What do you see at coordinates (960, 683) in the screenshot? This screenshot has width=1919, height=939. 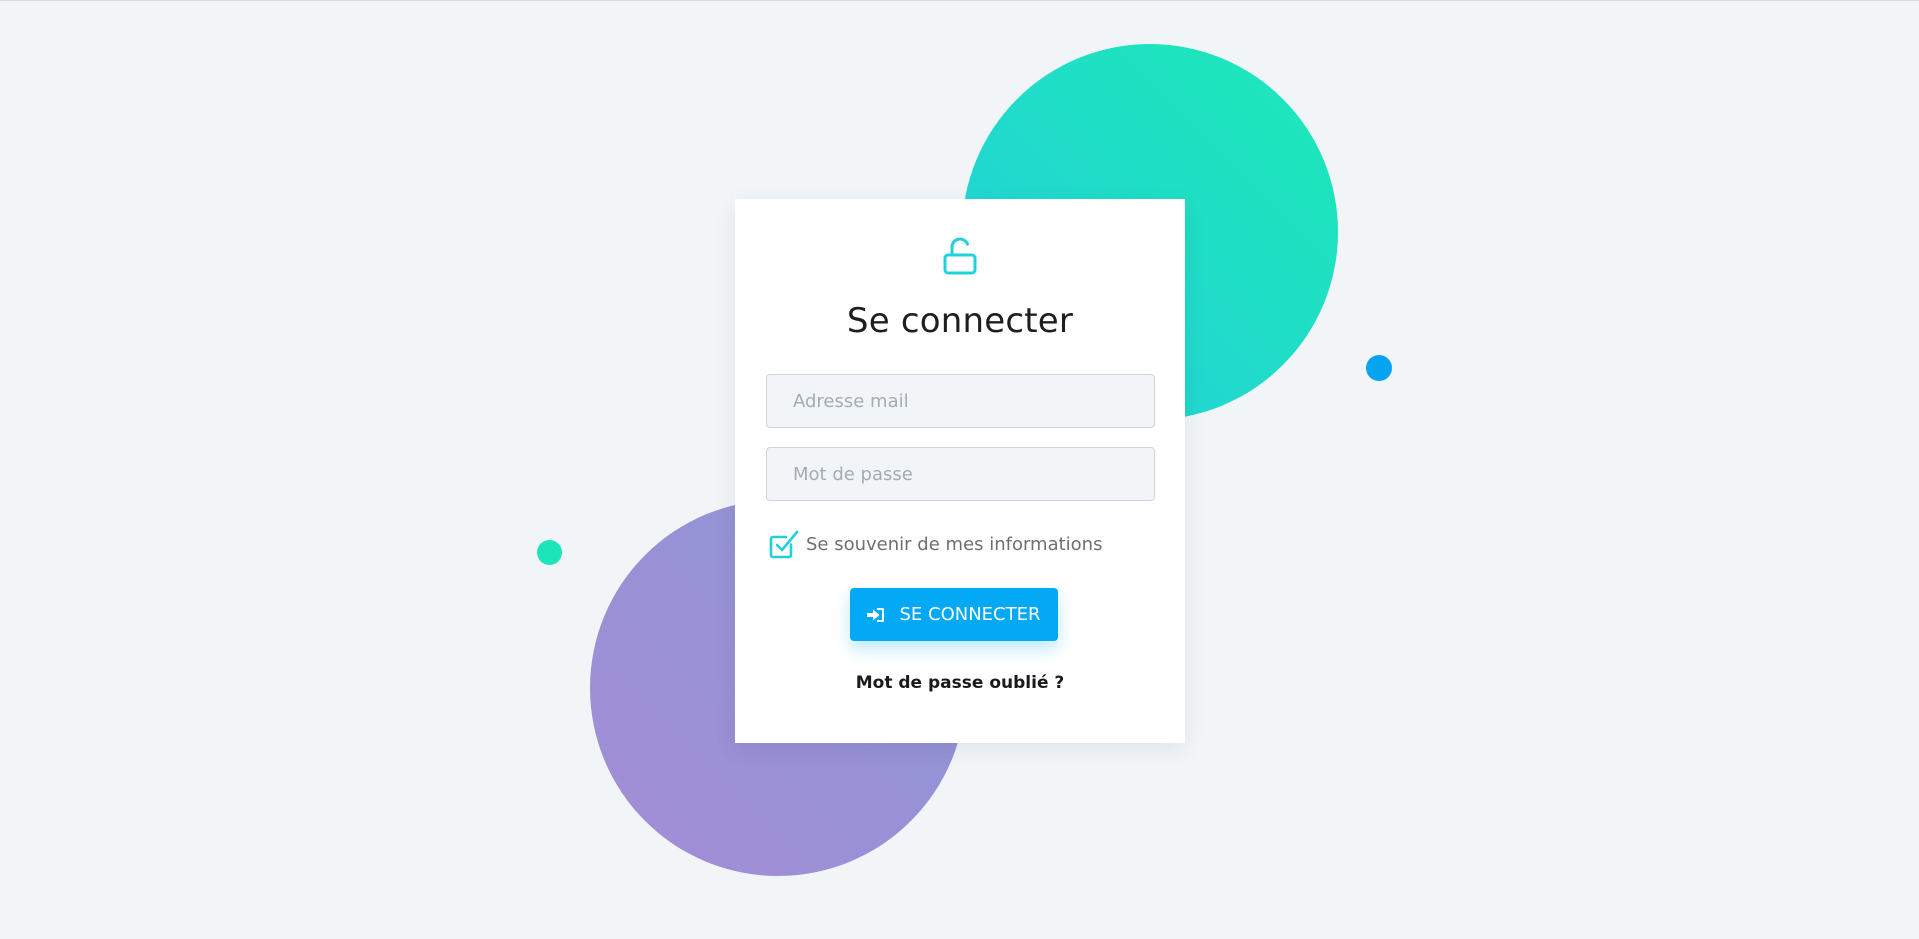 I see `forgot-password-link: Mot de passe oublié ?` at bounding box center [960, 683].